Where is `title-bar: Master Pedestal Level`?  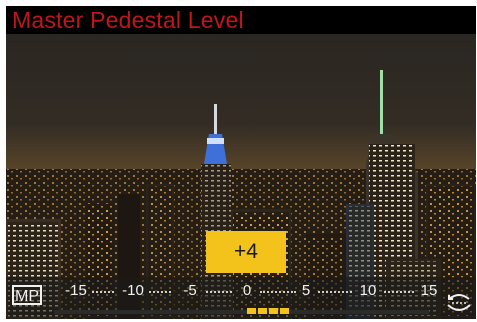
title-bar: Master Pedestal Level is located at coordinates (241, 20).